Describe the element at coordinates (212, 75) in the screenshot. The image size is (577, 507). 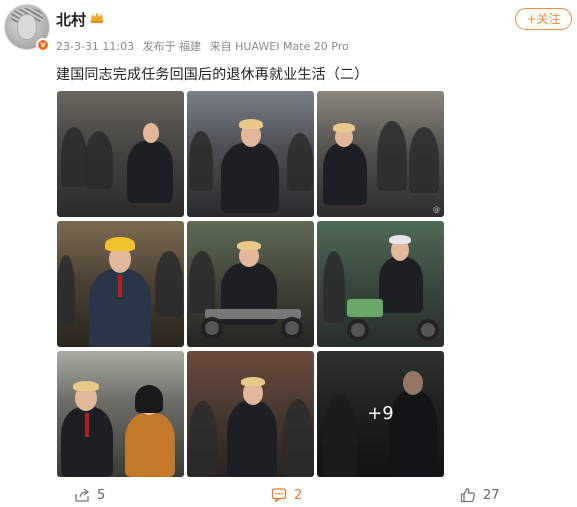
I see `post-text: 建国同志完成任务回国后的退休再就业生活（二）` at that location.